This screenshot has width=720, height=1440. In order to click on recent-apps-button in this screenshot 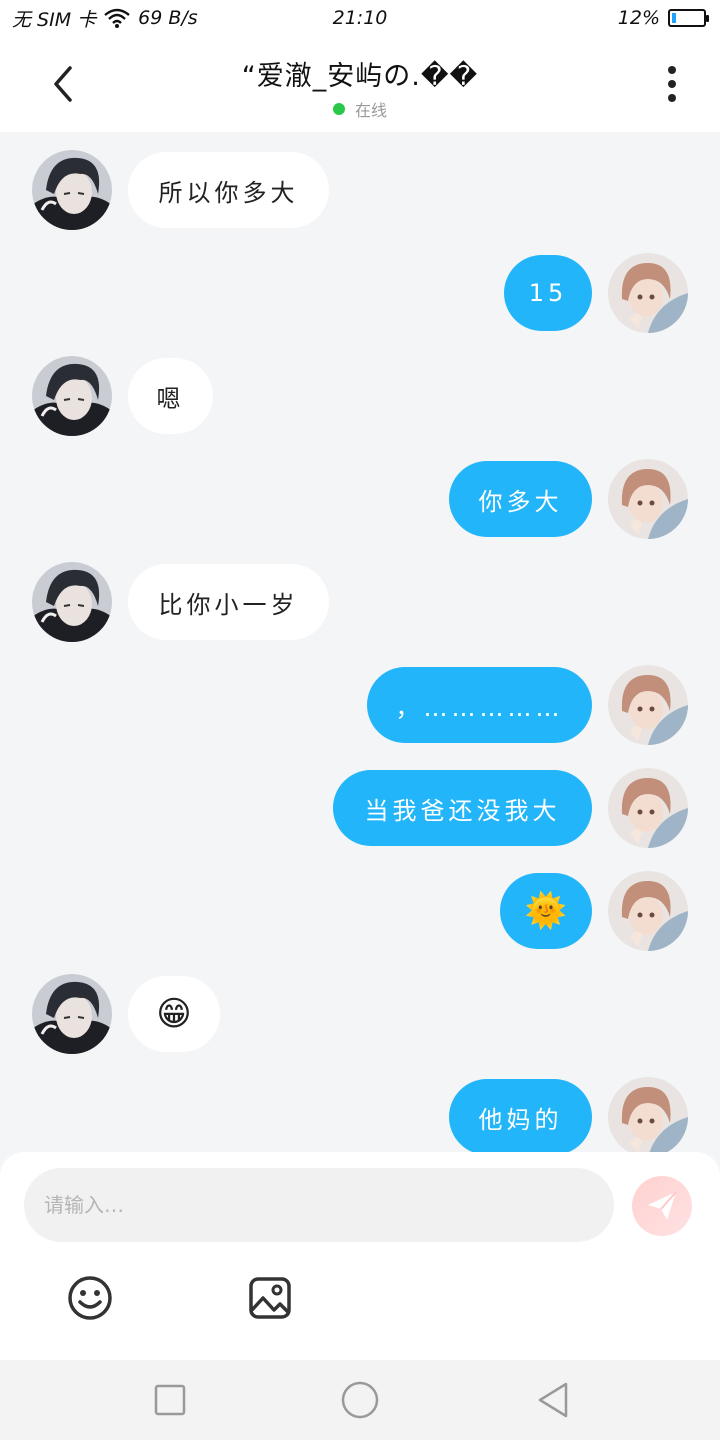, I will do `click(170, 1400)`.